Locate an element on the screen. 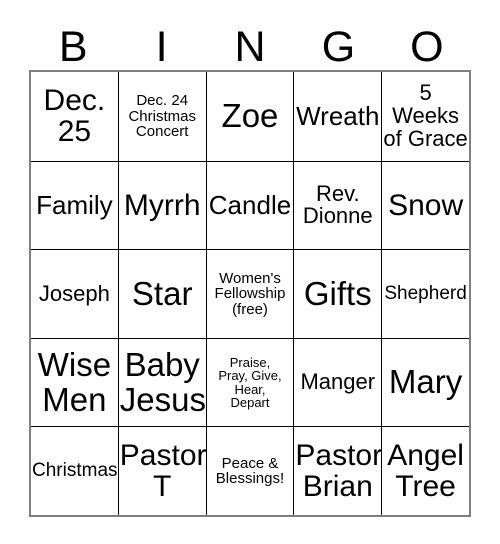 The image size is (500, 544). bingo-cell: Pastor Brian is located at coordinates (337, 470).